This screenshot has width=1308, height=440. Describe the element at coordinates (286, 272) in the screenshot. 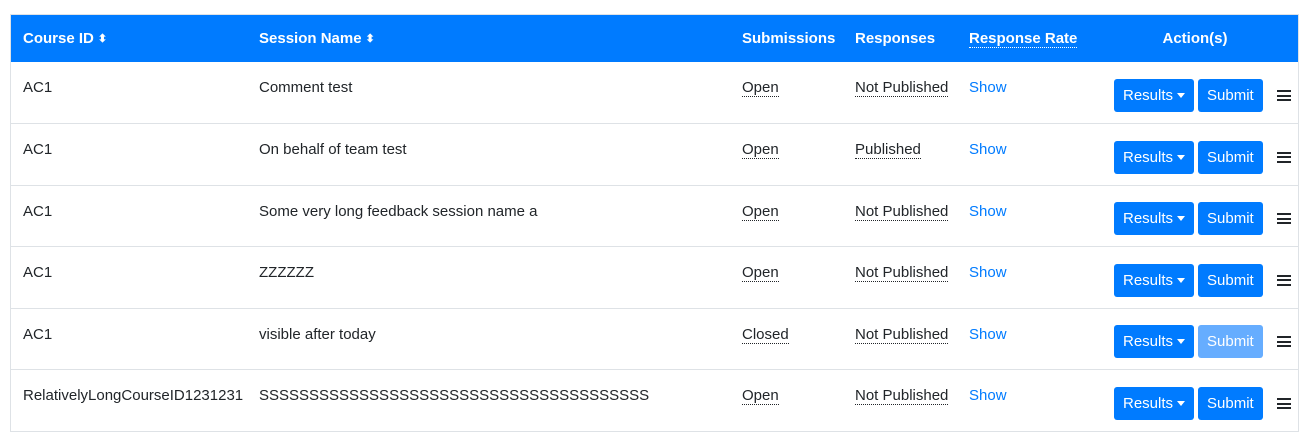

I see `cell-session-name: ZZZZZZ` at that location.